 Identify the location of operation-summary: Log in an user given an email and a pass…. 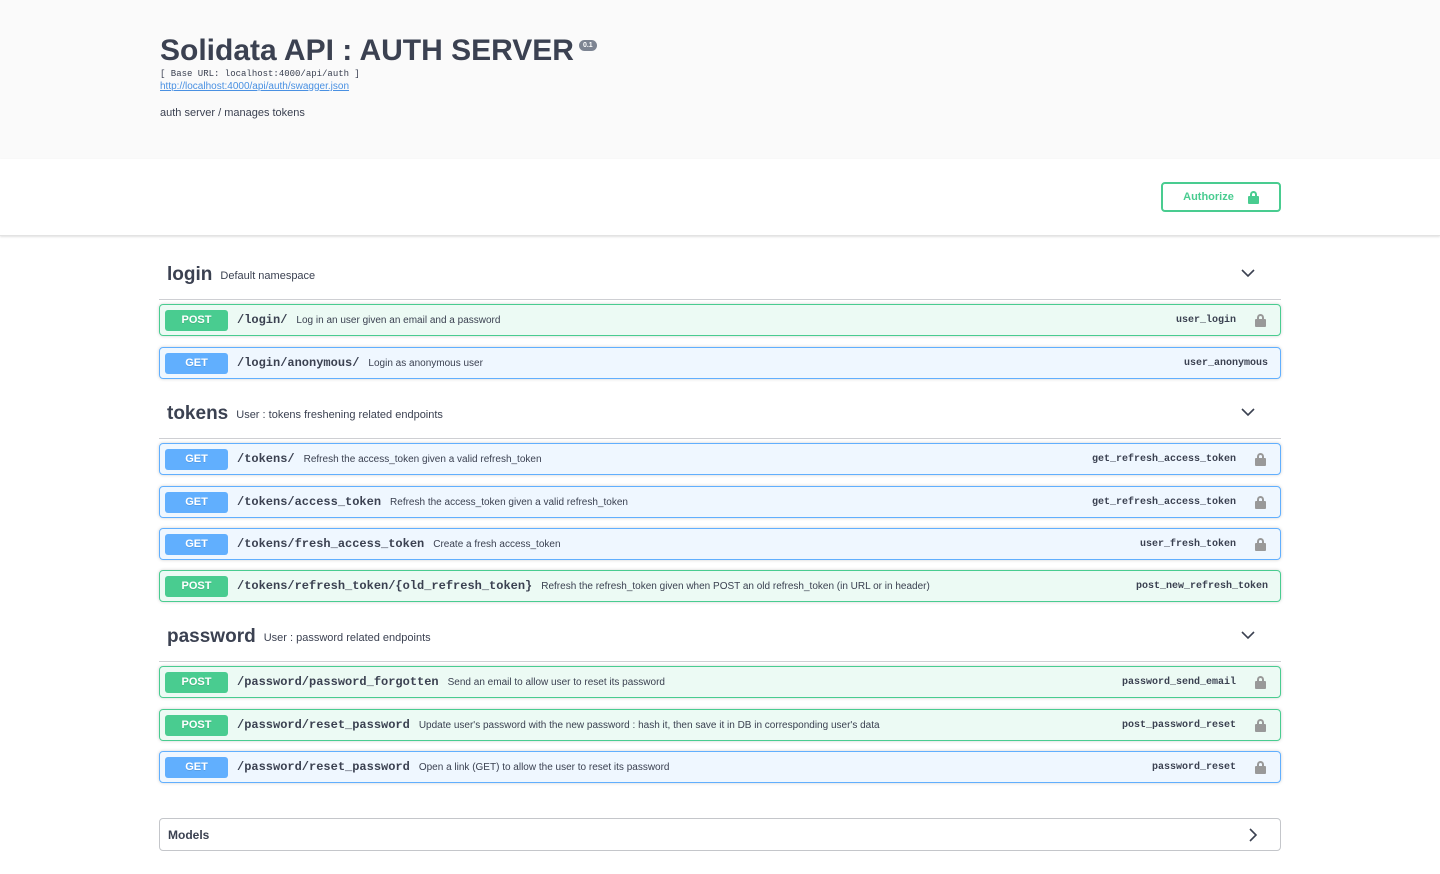
(398, 320).